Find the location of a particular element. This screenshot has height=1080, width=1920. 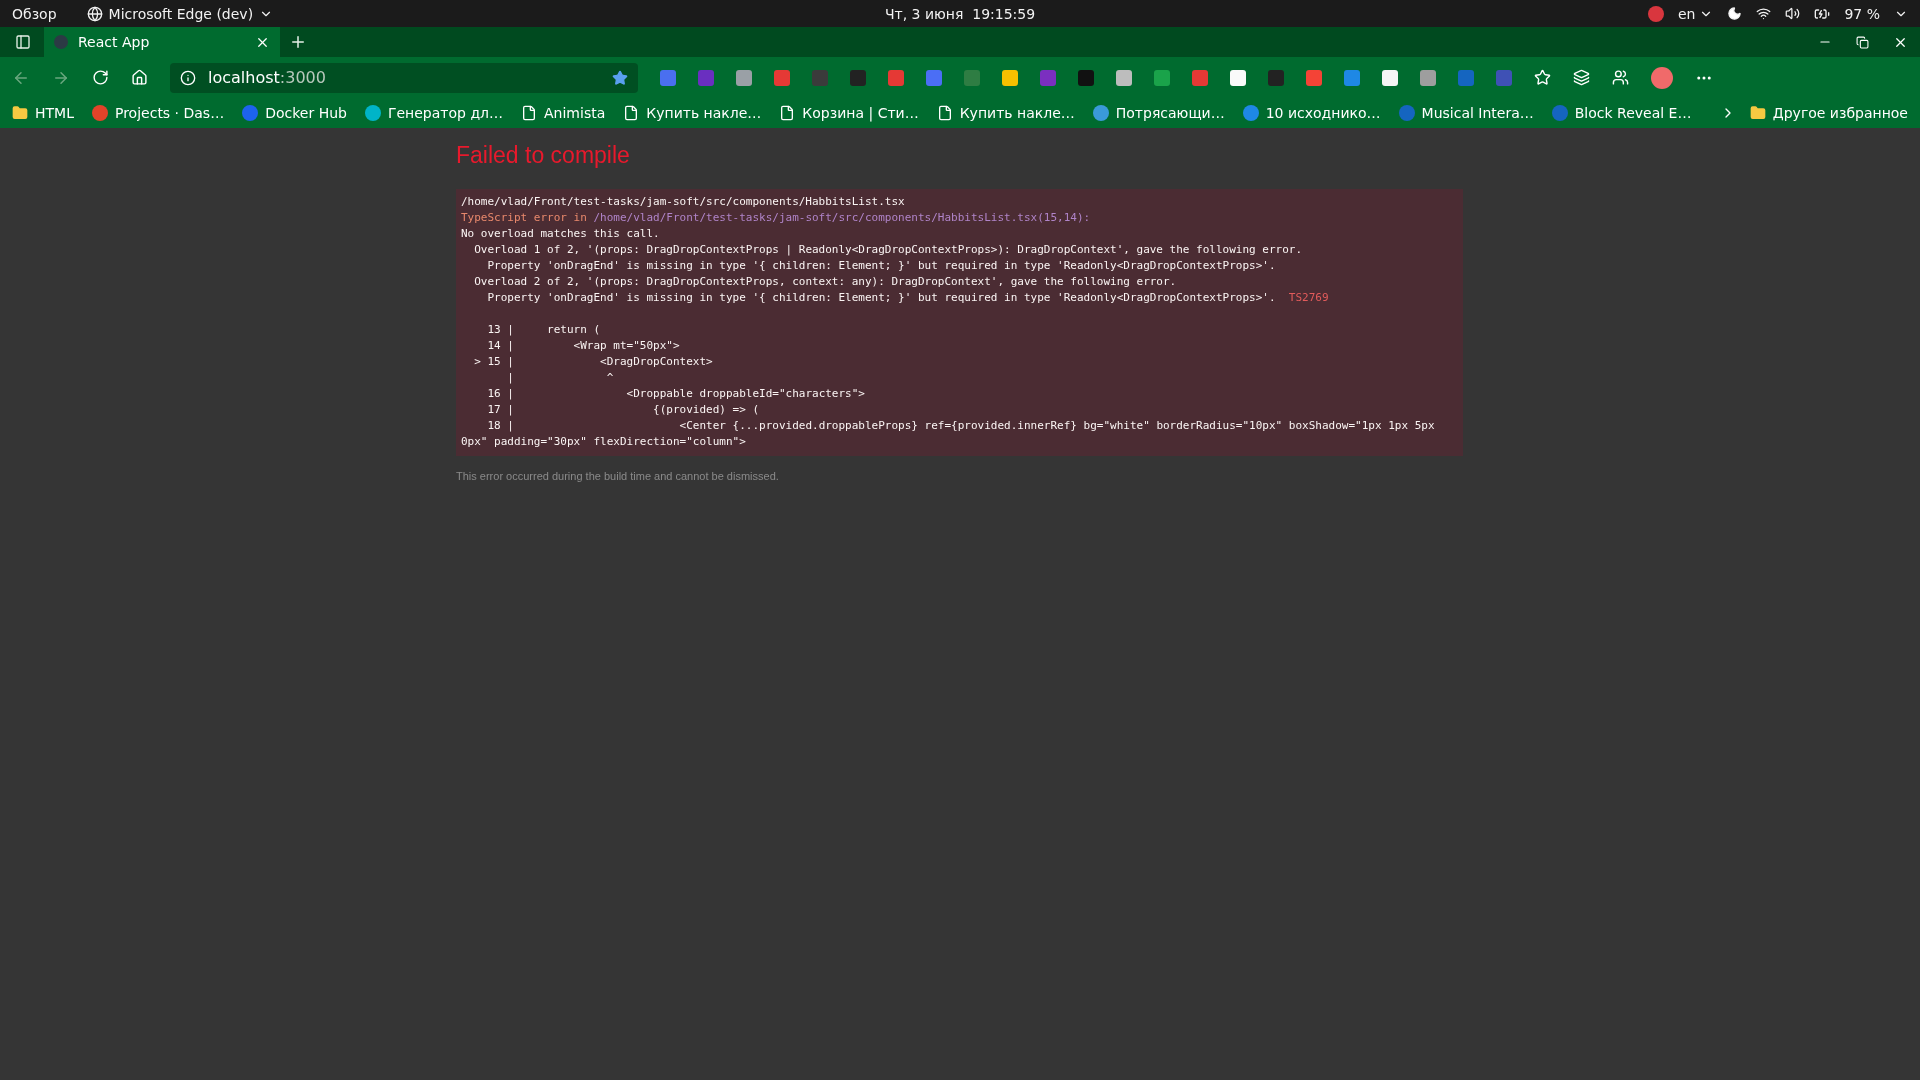

plus-icon is located at coordinates (298, 42).